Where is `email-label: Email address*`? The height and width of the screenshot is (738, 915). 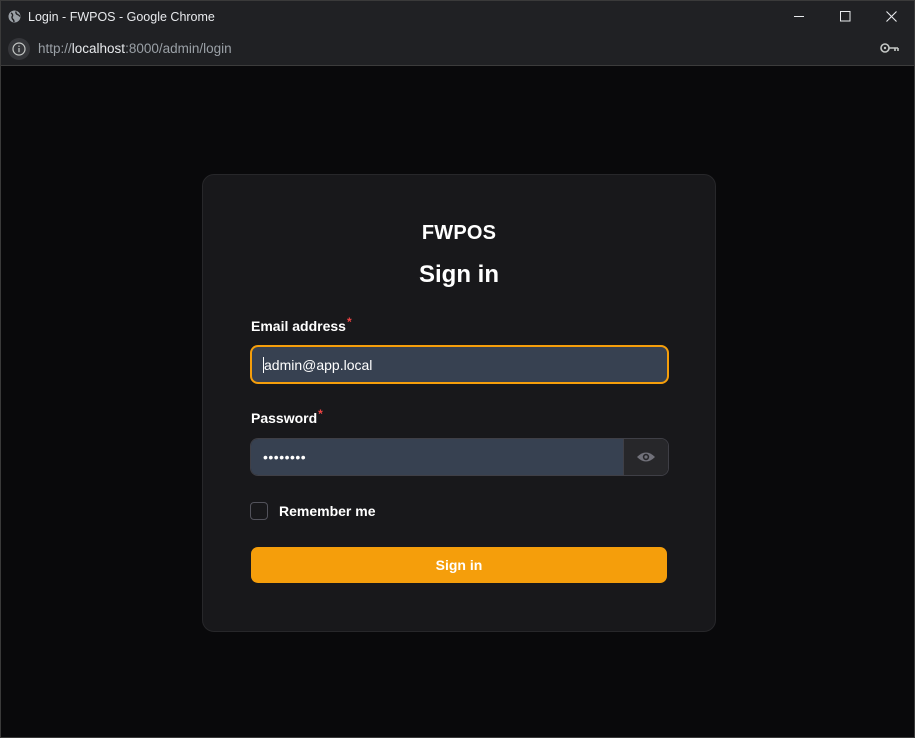
email-label: Email address* is located at coordinates (301, 324).